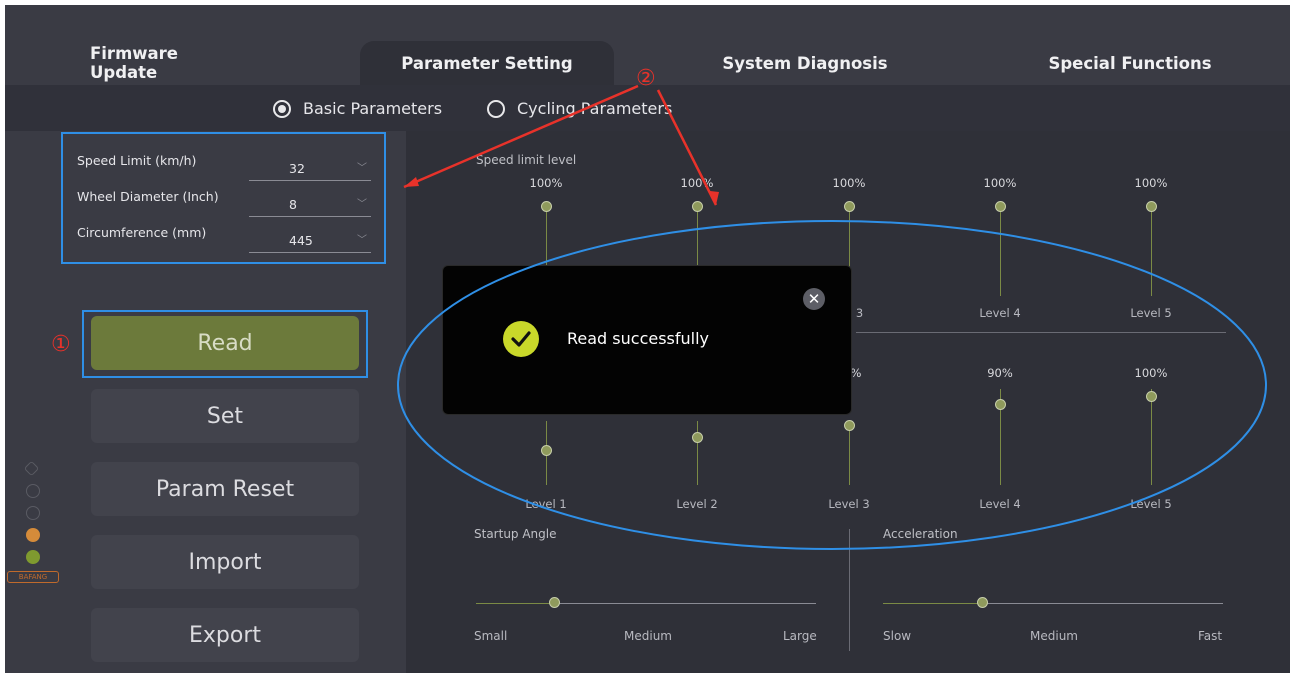 This screenshot has width=1290, height=673. I want to click on speed-level-2-pct: 100%, so click(697, 183).